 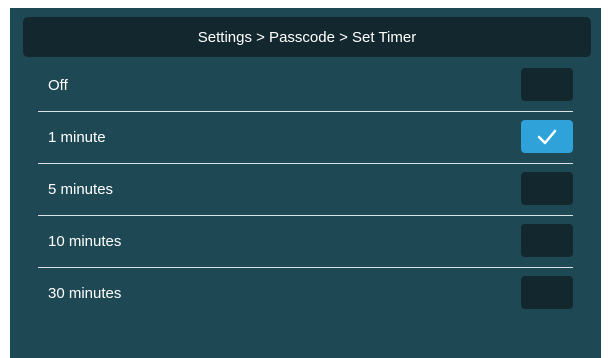 I want to click on option-label: 10 minutes, so click(x=85, y=241).